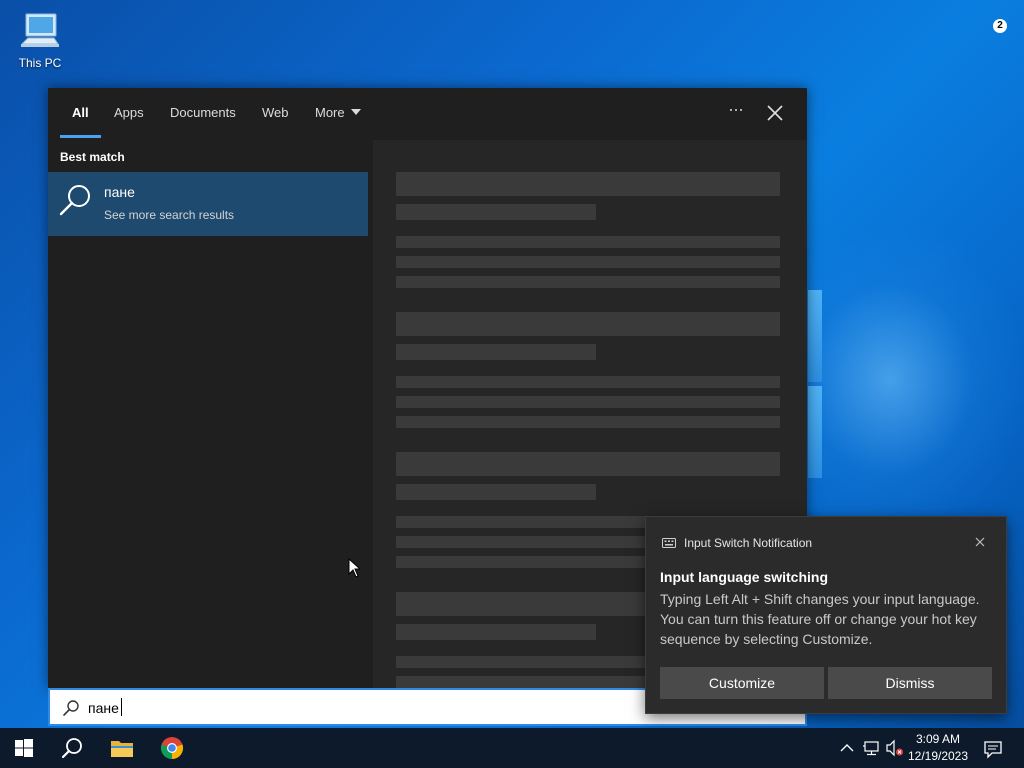  What do you see at coordinates (938, 748) in the screenshot?
I see `system-clock: 3:09 AM 12/19/2023` at bounding box center [938, 748].